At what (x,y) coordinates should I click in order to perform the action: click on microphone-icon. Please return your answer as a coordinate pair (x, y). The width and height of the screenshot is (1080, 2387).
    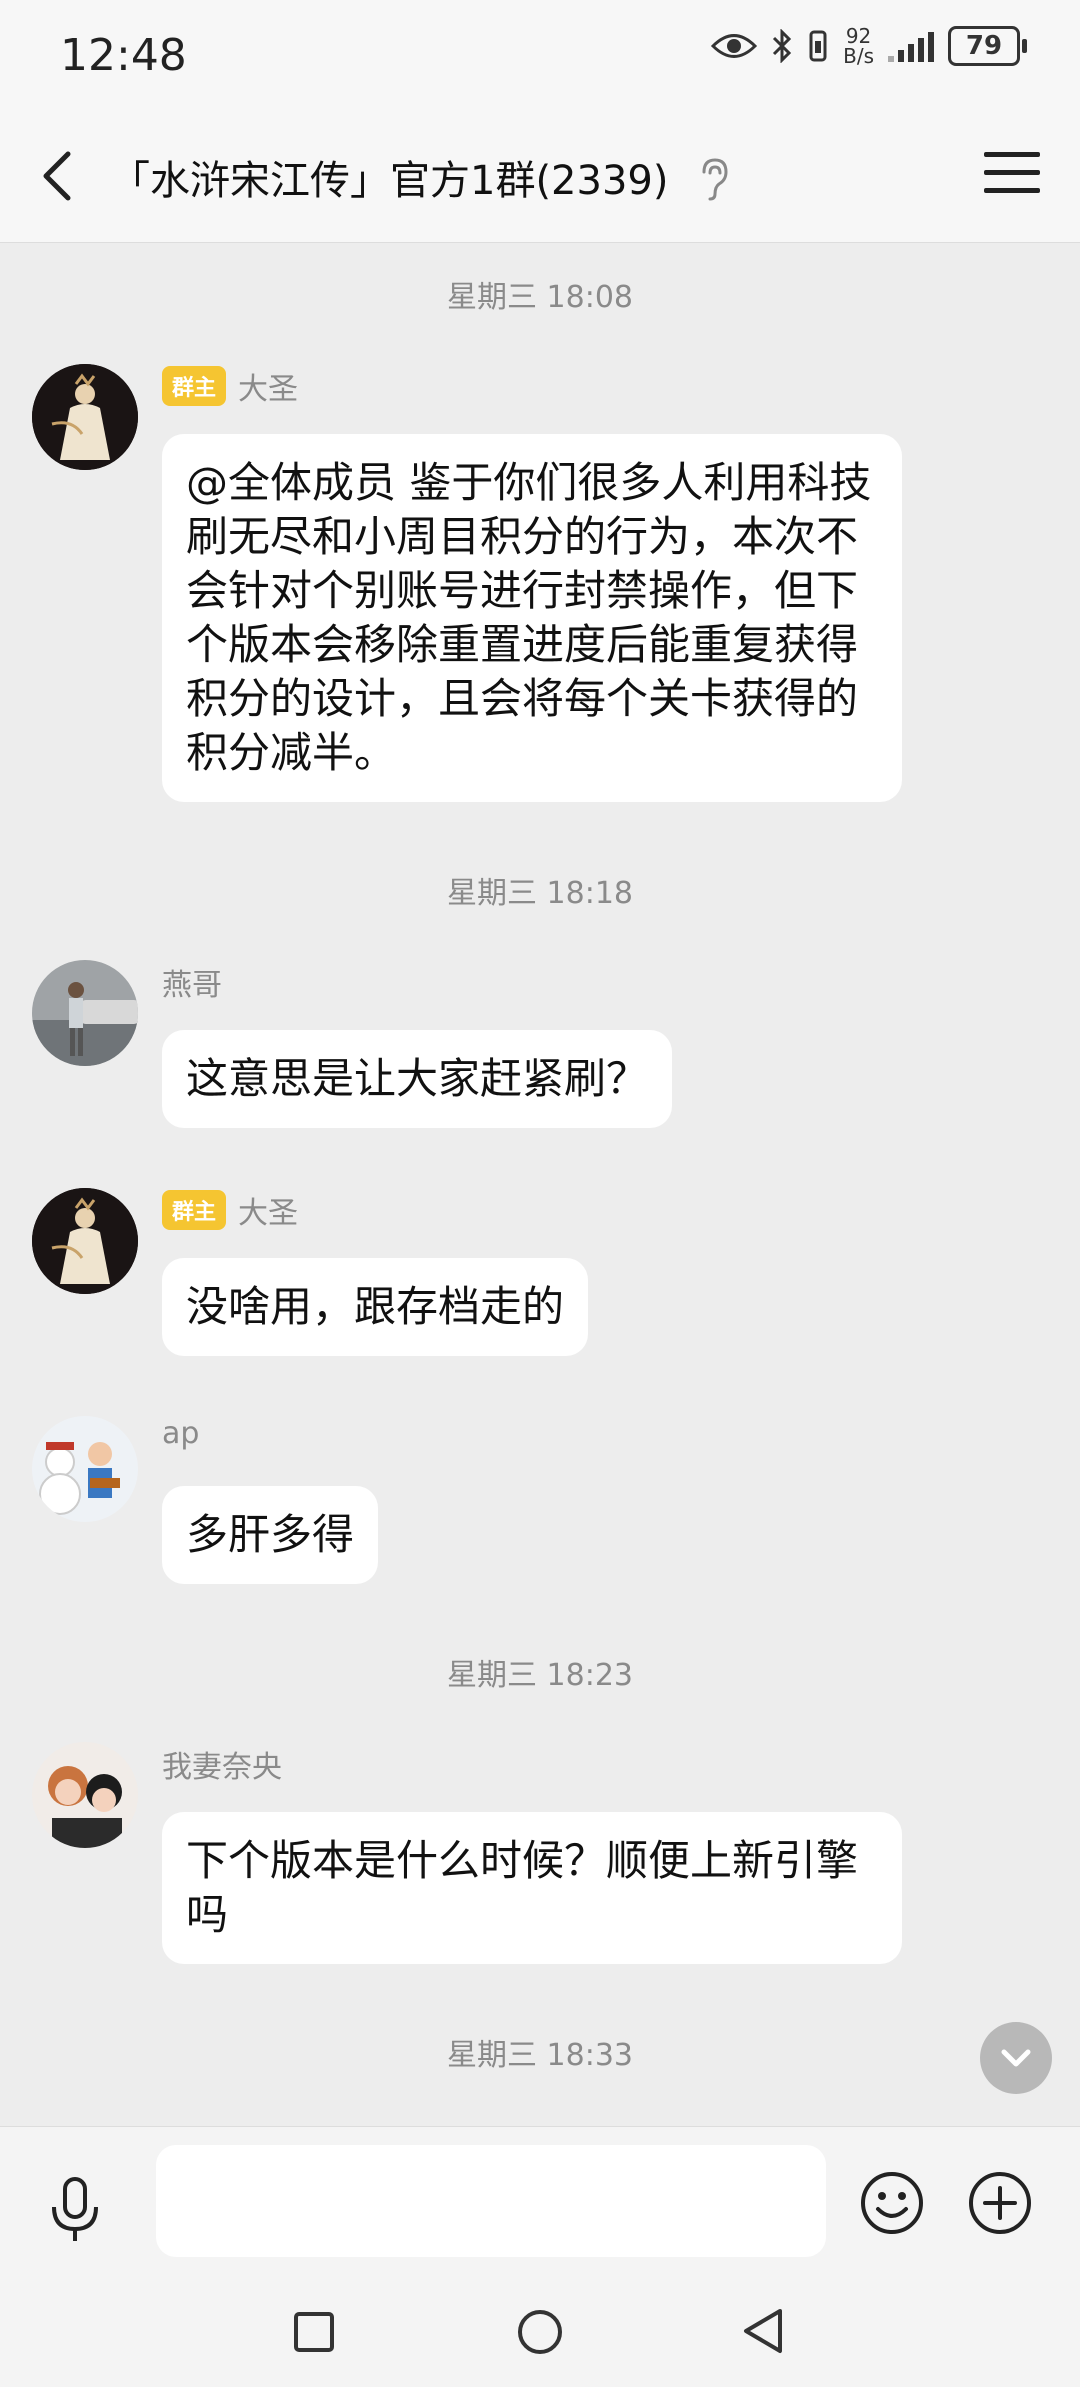
    Looking at the image, I should click on (75, 2210).